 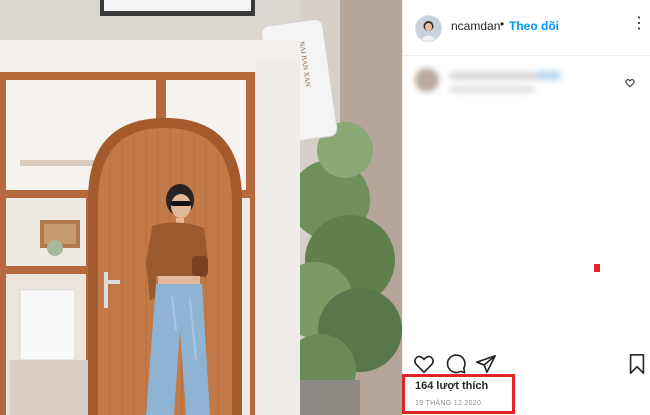 I want to click on avatar-image, so click(x=428, y=28).